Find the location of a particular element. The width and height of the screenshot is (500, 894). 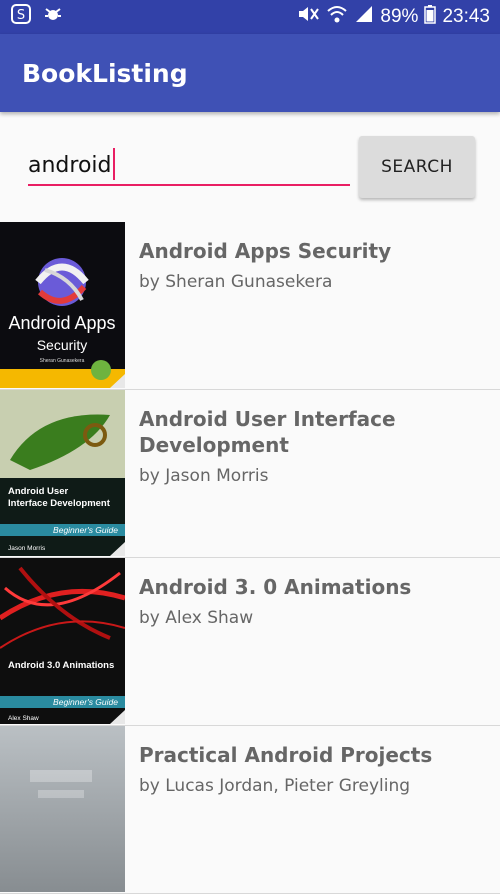

book-title: Android User Interface Development is located at coordinates (267, 432).